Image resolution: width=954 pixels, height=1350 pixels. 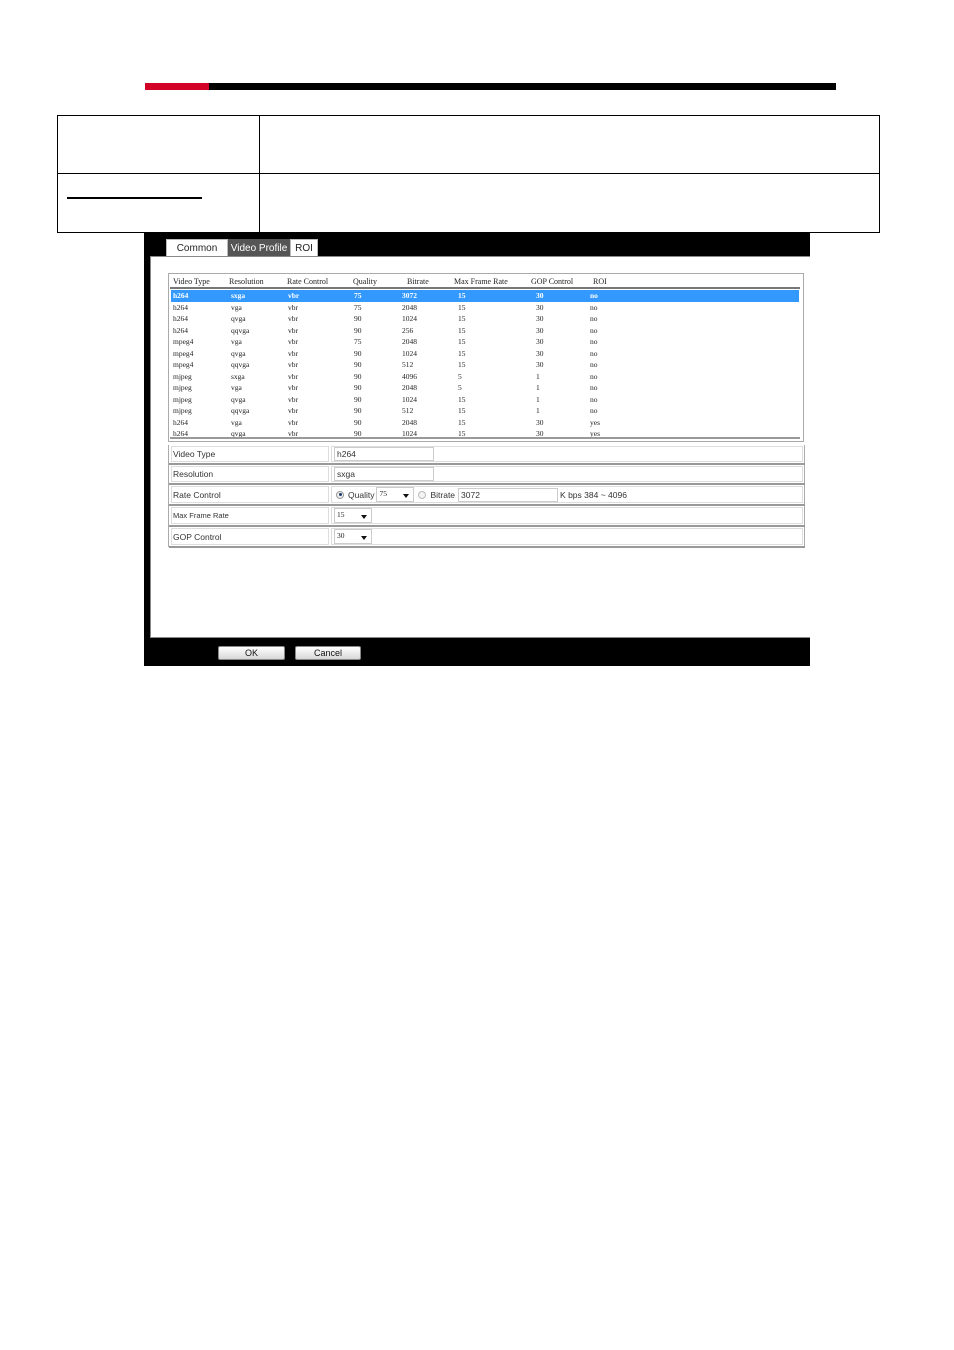 What do you see at coordinates (259, 247) in the screenshot?
I see `tab-video-profile: Video Profile` at bounding box center [259, 247].